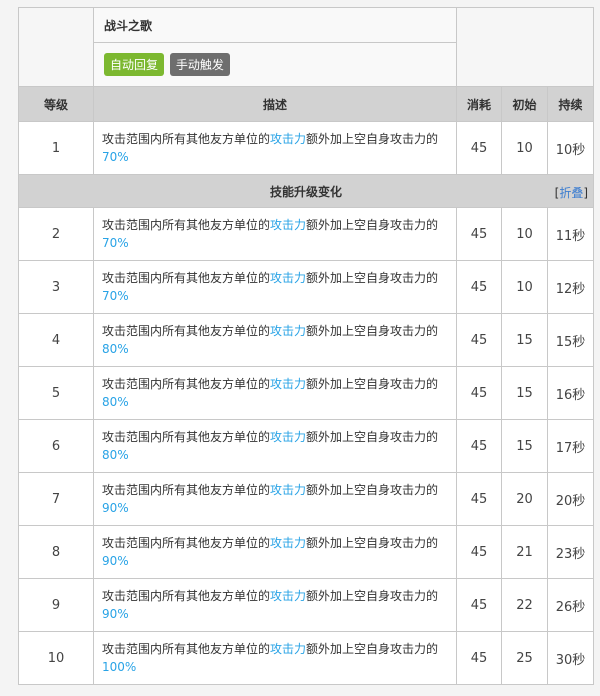 This screenshot has height=696, width=600. What do you see at coordinates (56, 393) in the screenshot?
I see `level-cell: 5` at bounding box center [56, 393].